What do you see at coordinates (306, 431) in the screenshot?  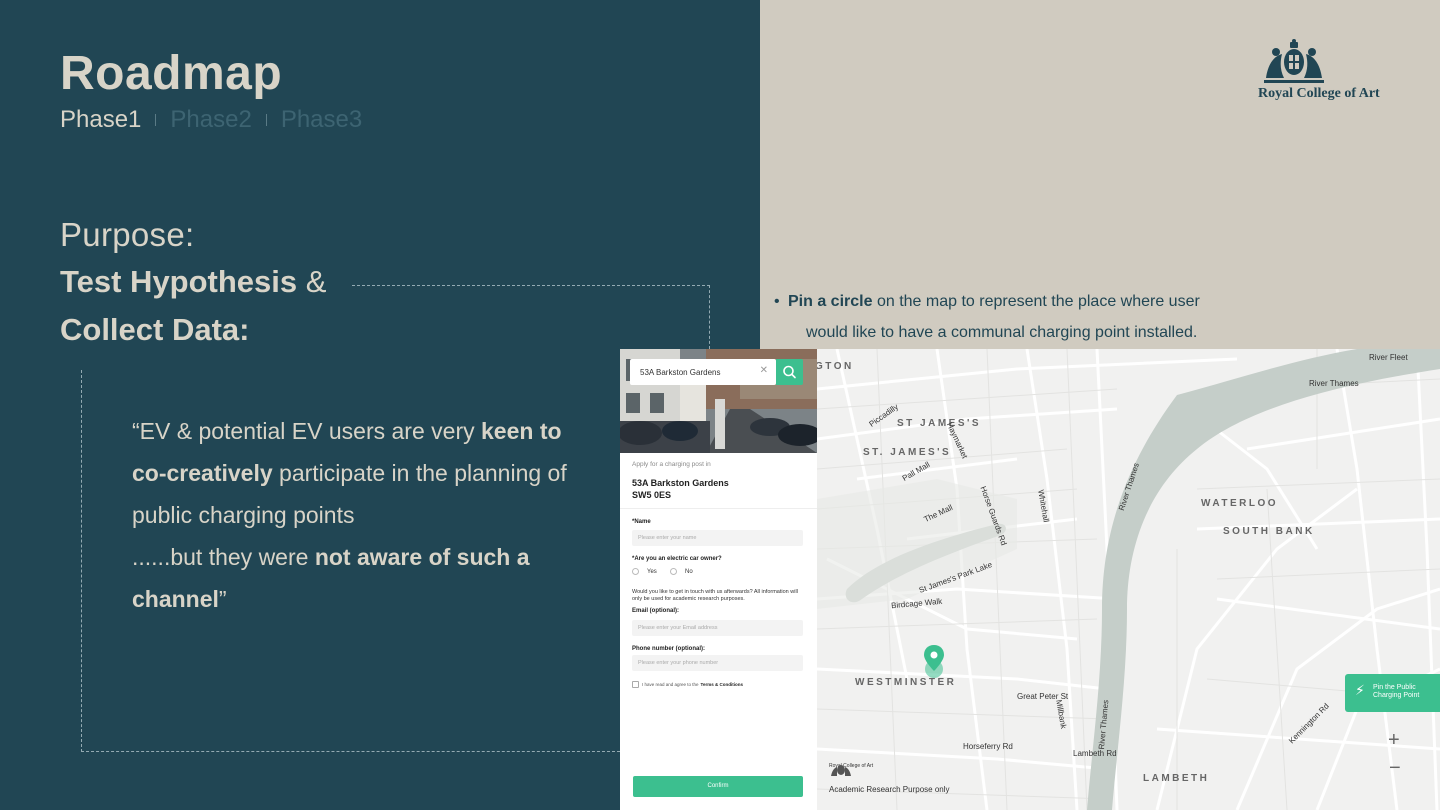 I see `quote-text: “EV & potential EV users are very` at bounding box center [306, 431].